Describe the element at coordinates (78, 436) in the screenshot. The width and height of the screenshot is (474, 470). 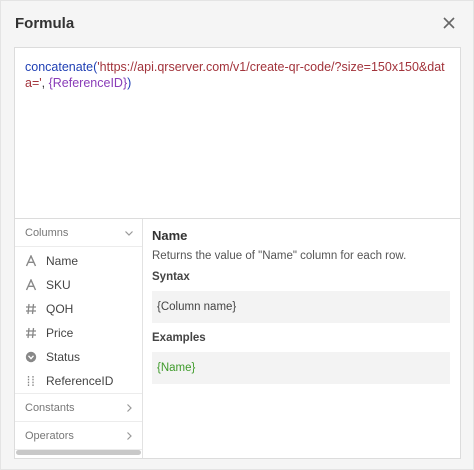
I see `operators-section-header: Operators` at that location.